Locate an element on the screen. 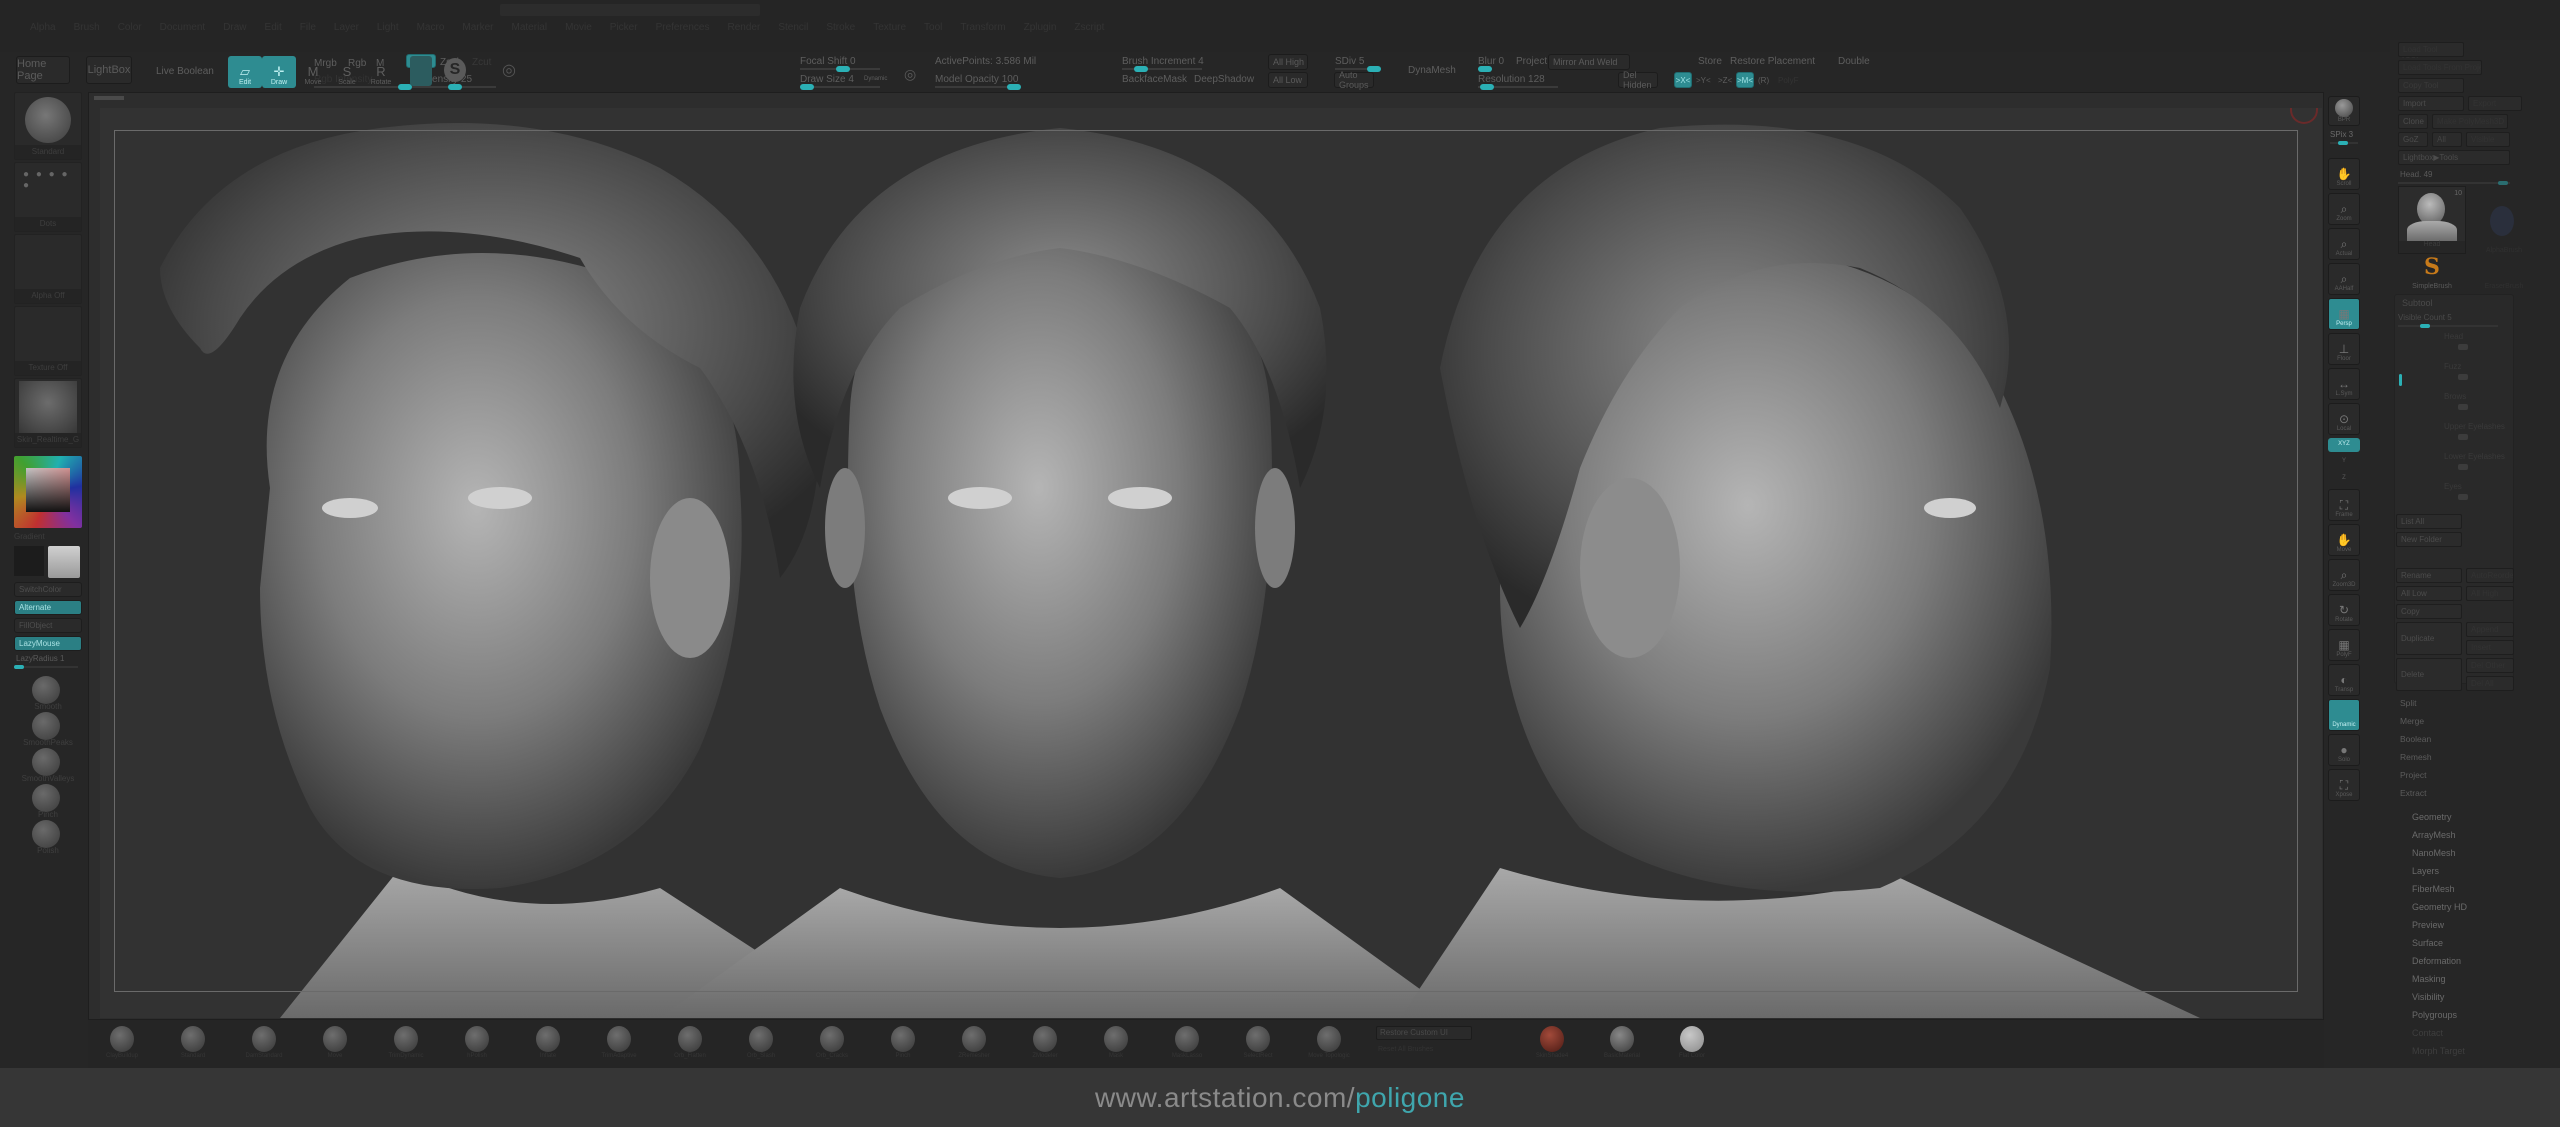 The height and width of the screenshot is (1127, 2560). tray-solo-button: ● Solo is located at coordinates (2344, 750).